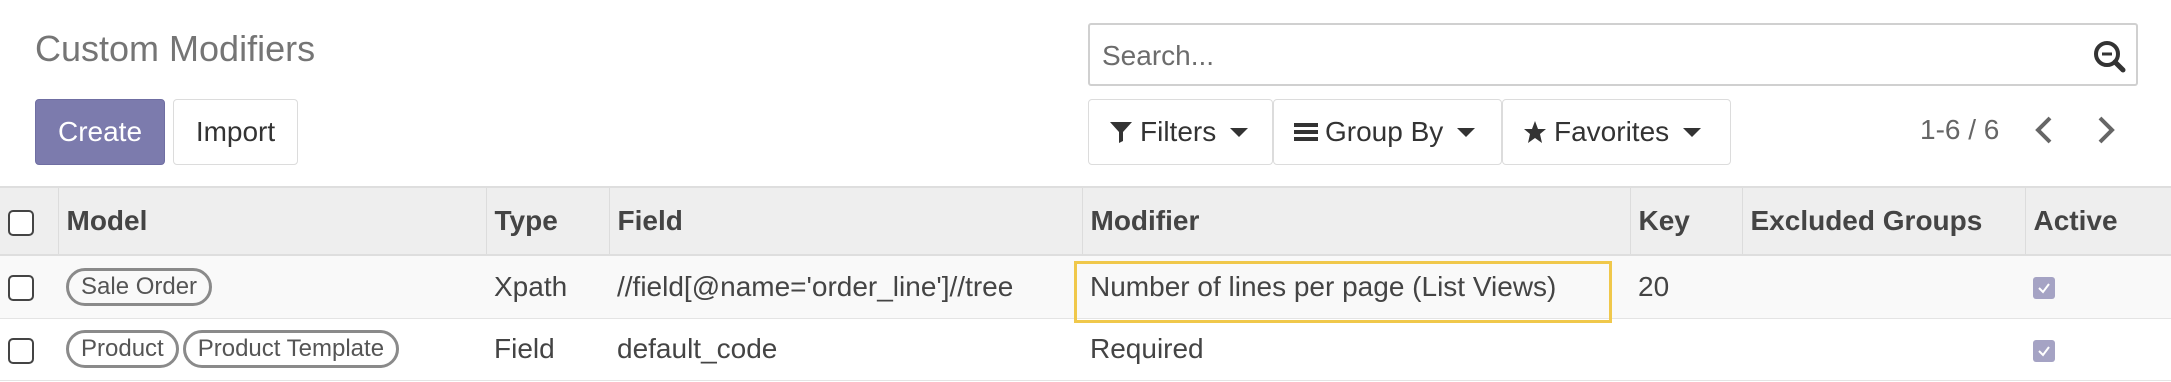 This screenshot has width=2171, height=382. I want to click on modifier-cell: Number of lines per page (List Views), so click(1356, 287).